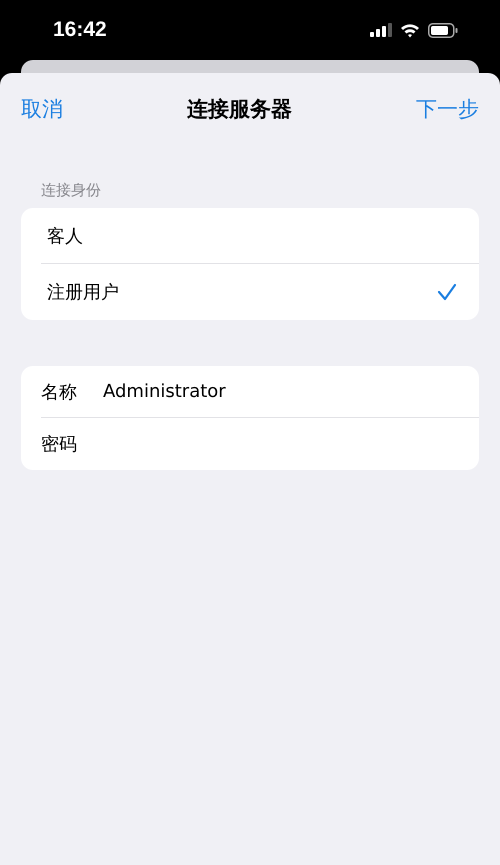 Image resolution: width=500 pixels, height=865 pixels. What do you see at coordinates (260, 236) in the screenshot?
I see `identity-option: 客人` at bounding box center [260, 236].